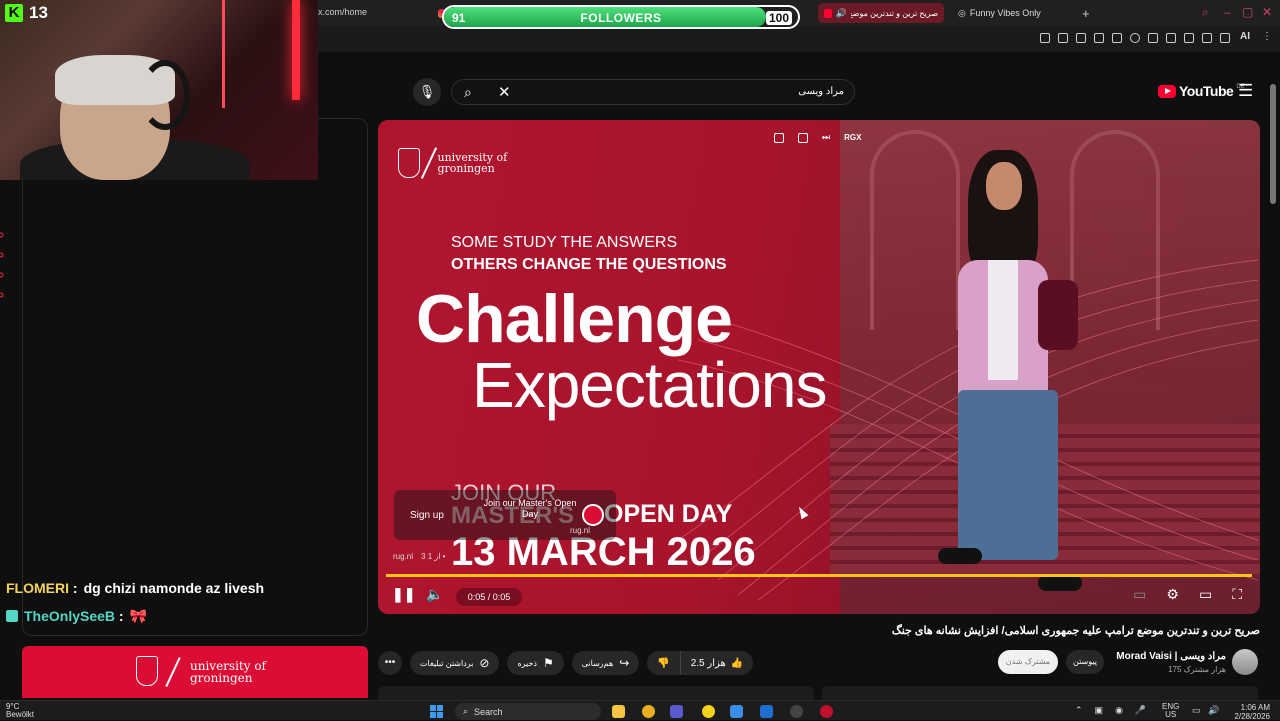  What do you see at coordinates (1171, 38) in the screenshot?
I see `wallet-icon` at bounding box center [1171, 38].